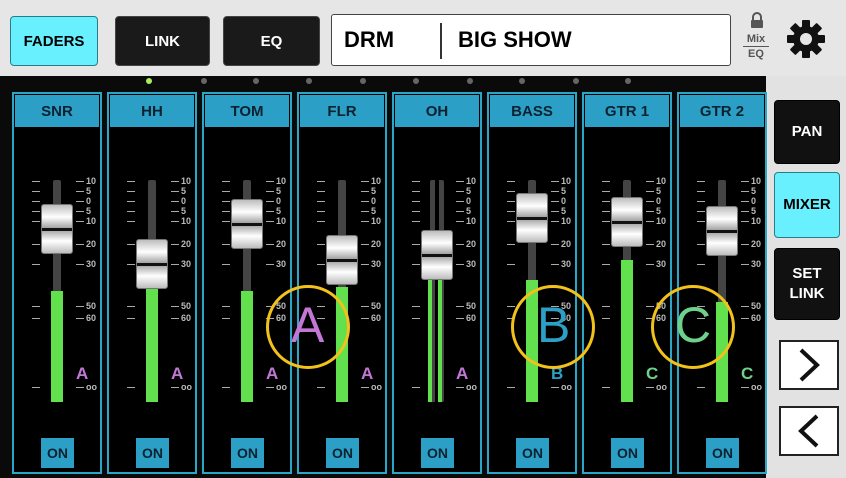 This screenshot has width=846, height=478. Describe the element at coordinates (376, 318) in the screenshot. I see `scale-label: 60` at that location.